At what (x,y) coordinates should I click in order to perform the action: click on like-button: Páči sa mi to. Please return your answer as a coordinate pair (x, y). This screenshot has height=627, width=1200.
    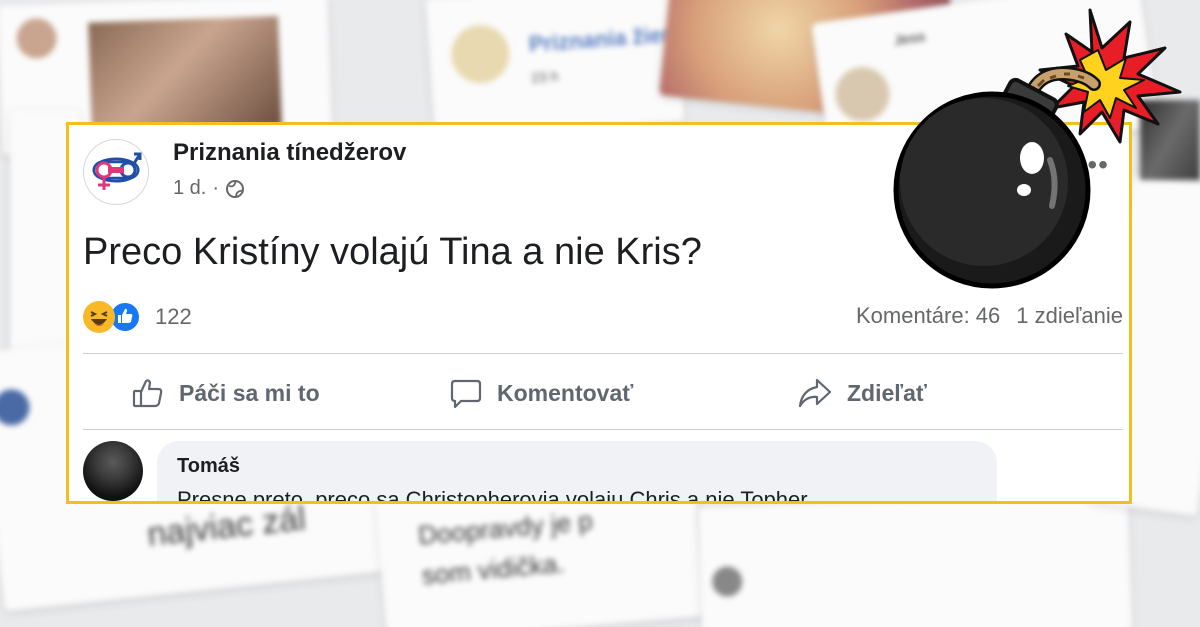
    Looking at the image, I should click on (225, 393).